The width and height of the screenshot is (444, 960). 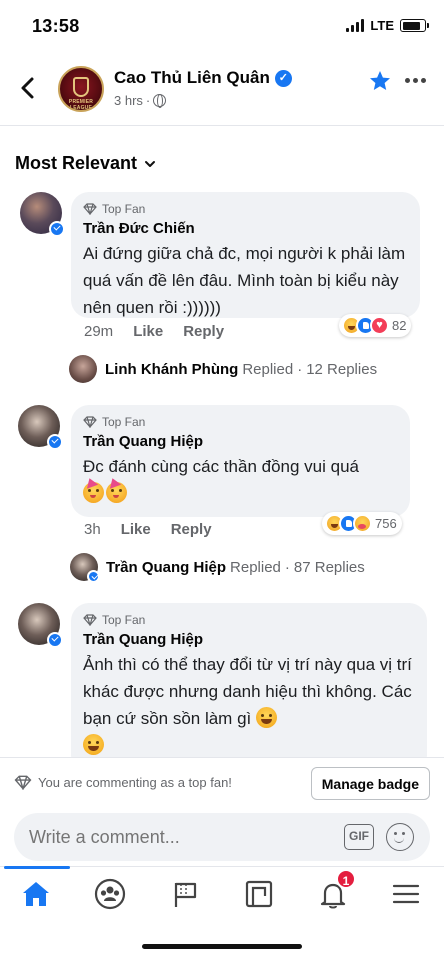 I want to click on comment-input, so click(x=179, y=837).